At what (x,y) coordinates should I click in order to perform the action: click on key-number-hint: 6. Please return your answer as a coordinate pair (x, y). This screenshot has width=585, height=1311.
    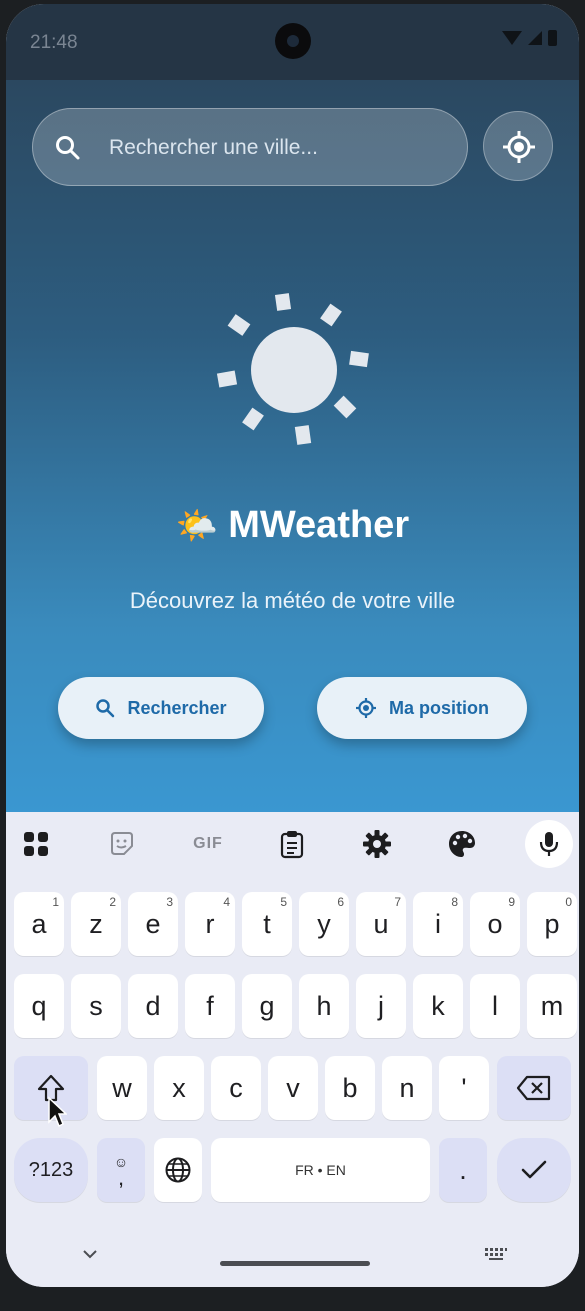
    Looking at the image, I should click on (340, 902).